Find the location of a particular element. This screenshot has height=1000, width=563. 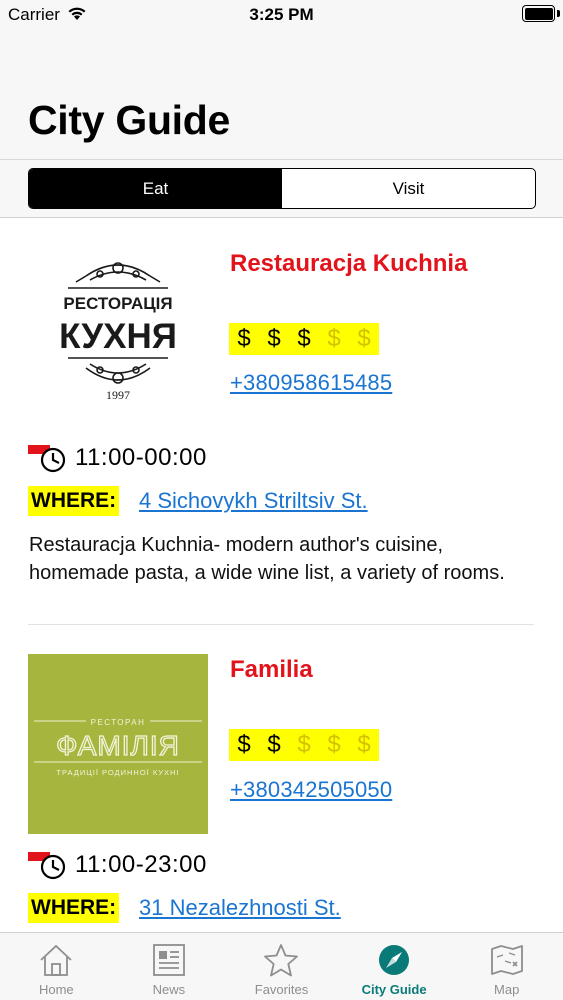

kuchnia-logo-main: КУХНЯ is located at coordinates (118, 336).